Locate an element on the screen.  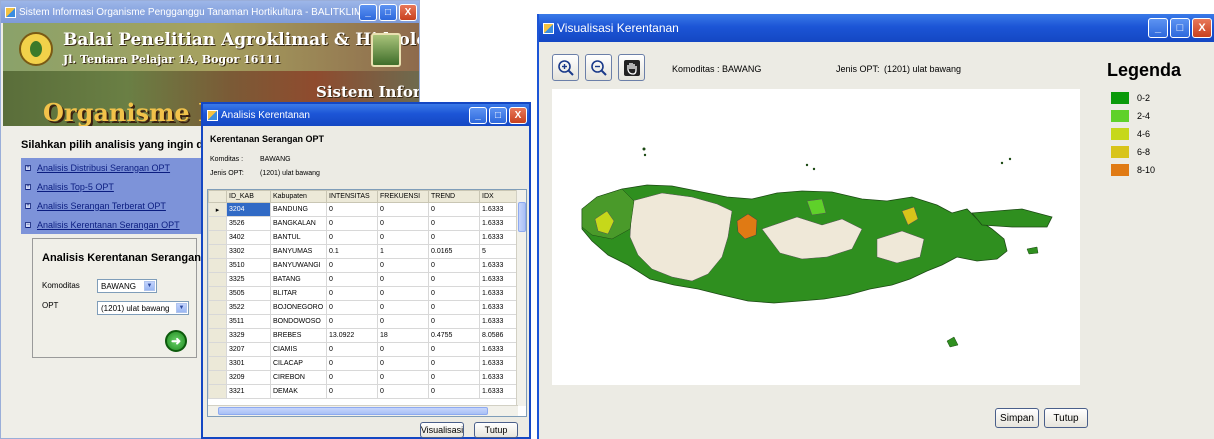
col-header-frekuensi: FREKUENSI is located at coordinates (403, 196).